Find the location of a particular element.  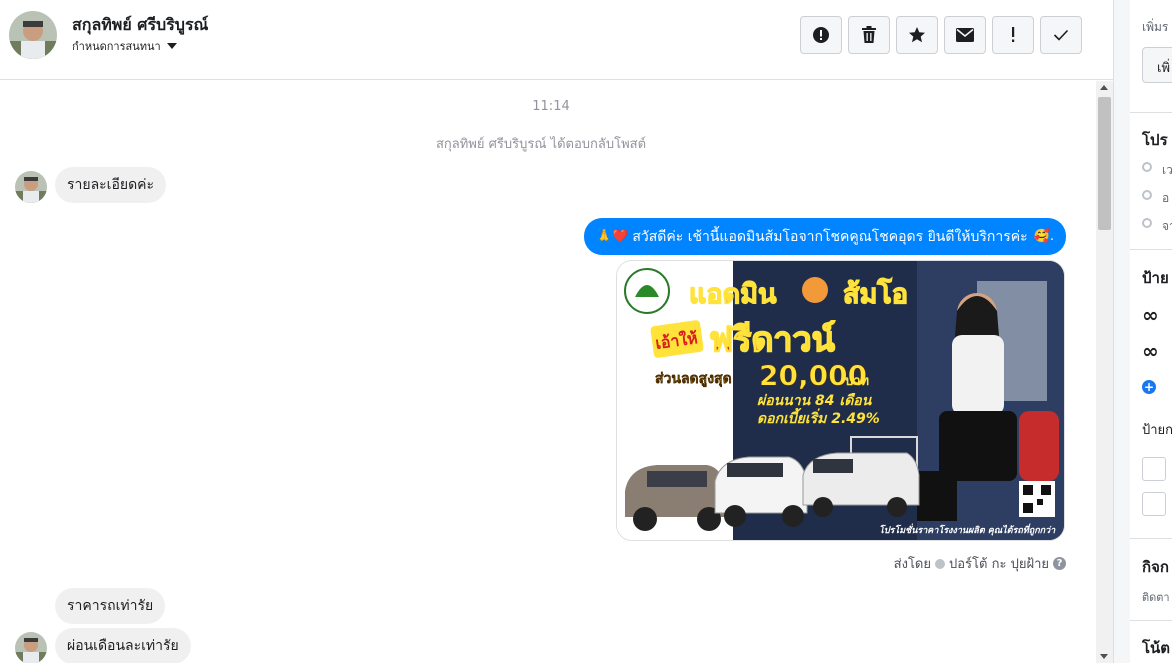

thread-scrollbar is located at coordinates (1104, 372).